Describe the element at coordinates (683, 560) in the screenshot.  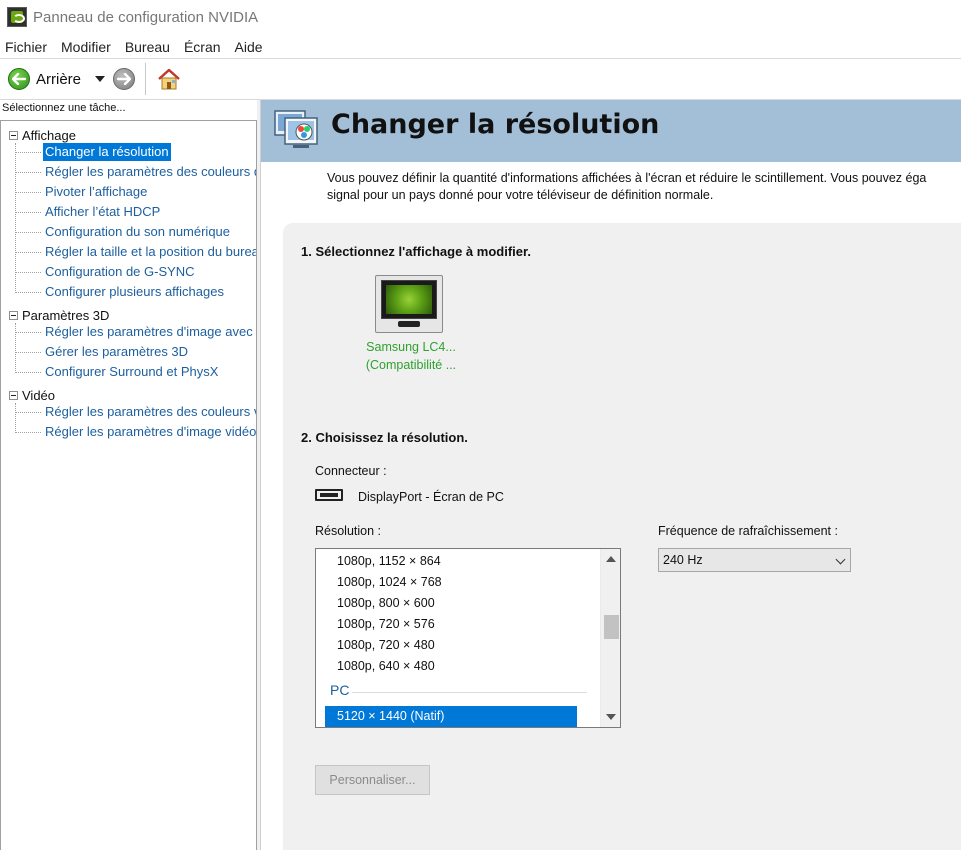
I see `refresh-rate-value: 240 Hz` at that location.